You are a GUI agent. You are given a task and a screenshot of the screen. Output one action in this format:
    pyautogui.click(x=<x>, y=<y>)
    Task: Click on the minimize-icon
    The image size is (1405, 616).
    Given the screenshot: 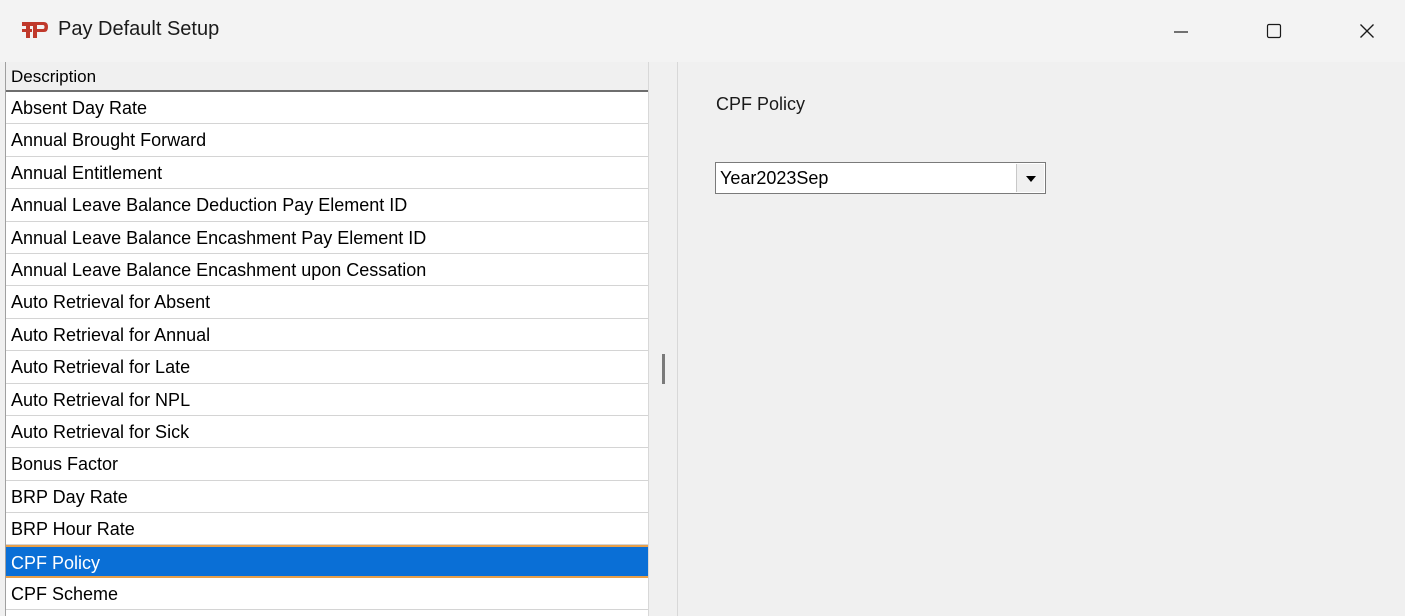 What is the action you would take?
    pyautogui.click(x=1181, y=31)
    